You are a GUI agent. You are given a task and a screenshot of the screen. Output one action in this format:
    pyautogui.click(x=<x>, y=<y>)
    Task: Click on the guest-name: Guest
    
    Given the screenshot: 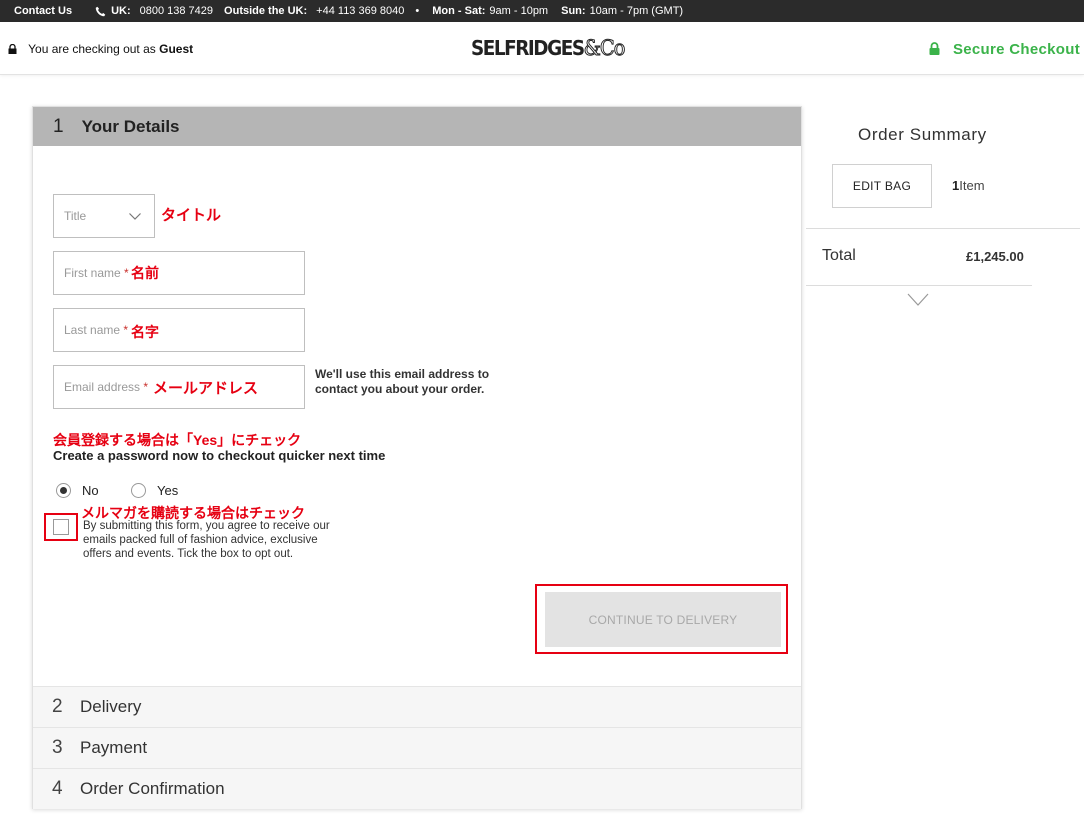 What is the action you would take?
    pyautogui.click(x=176, y=49)
    